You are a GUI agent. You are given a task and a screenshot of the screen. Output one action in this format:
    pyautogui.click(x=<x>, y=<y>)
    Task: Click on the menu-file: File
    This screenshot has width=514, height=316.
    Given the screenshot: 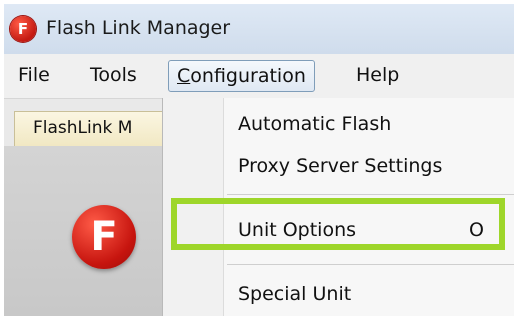 What is the action you would take?
    pyautogui.click(x=34, y=75)
    